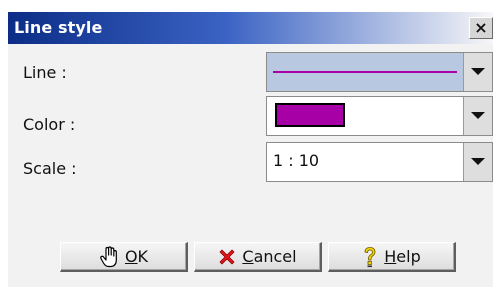 This screenshot has width=493, height=287. What do you see at coordinates (50, 168) in the screenshot?
I see `scale-label: Scale :` at bounding box center [50, 168].